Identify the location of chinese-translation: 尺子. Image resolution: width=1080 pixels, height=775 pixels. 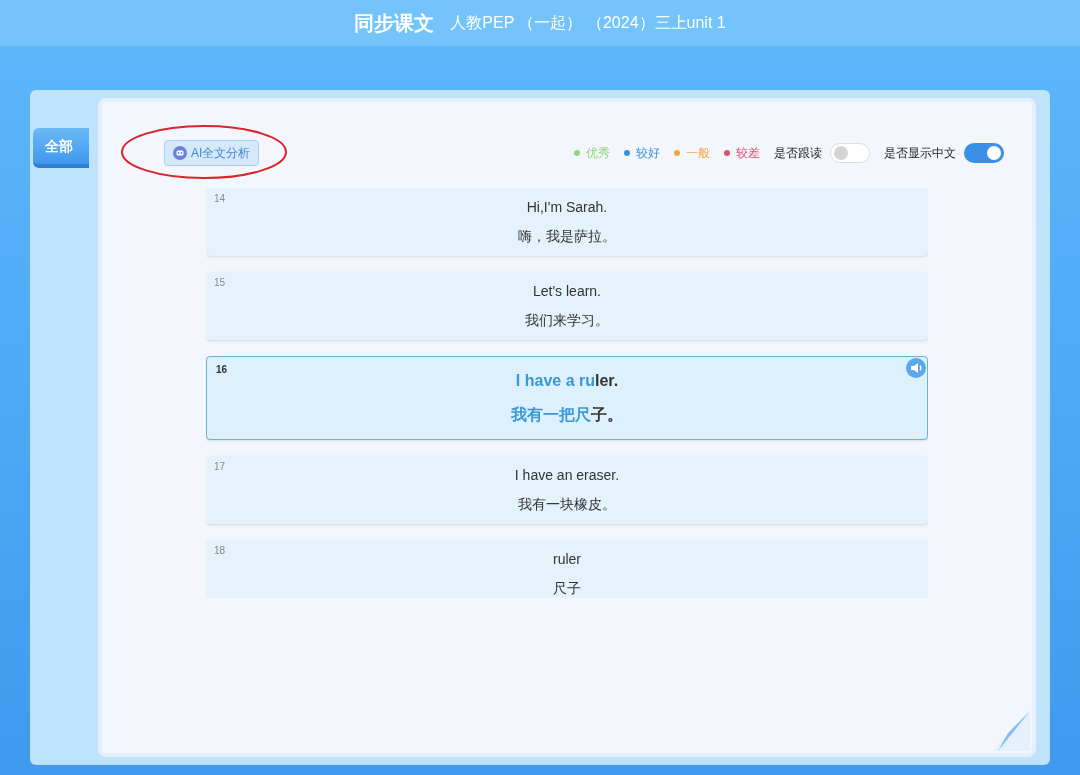
(567, 588).